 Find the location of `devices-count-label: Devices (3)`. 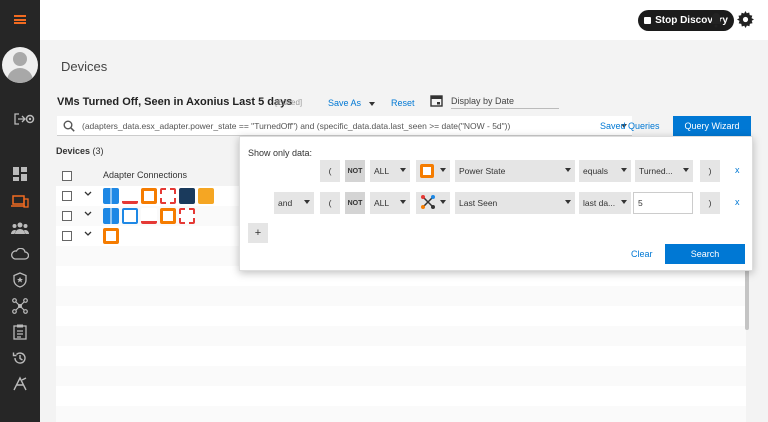

devices-count-label: Devices (3) is located at coordinates (80, 151).